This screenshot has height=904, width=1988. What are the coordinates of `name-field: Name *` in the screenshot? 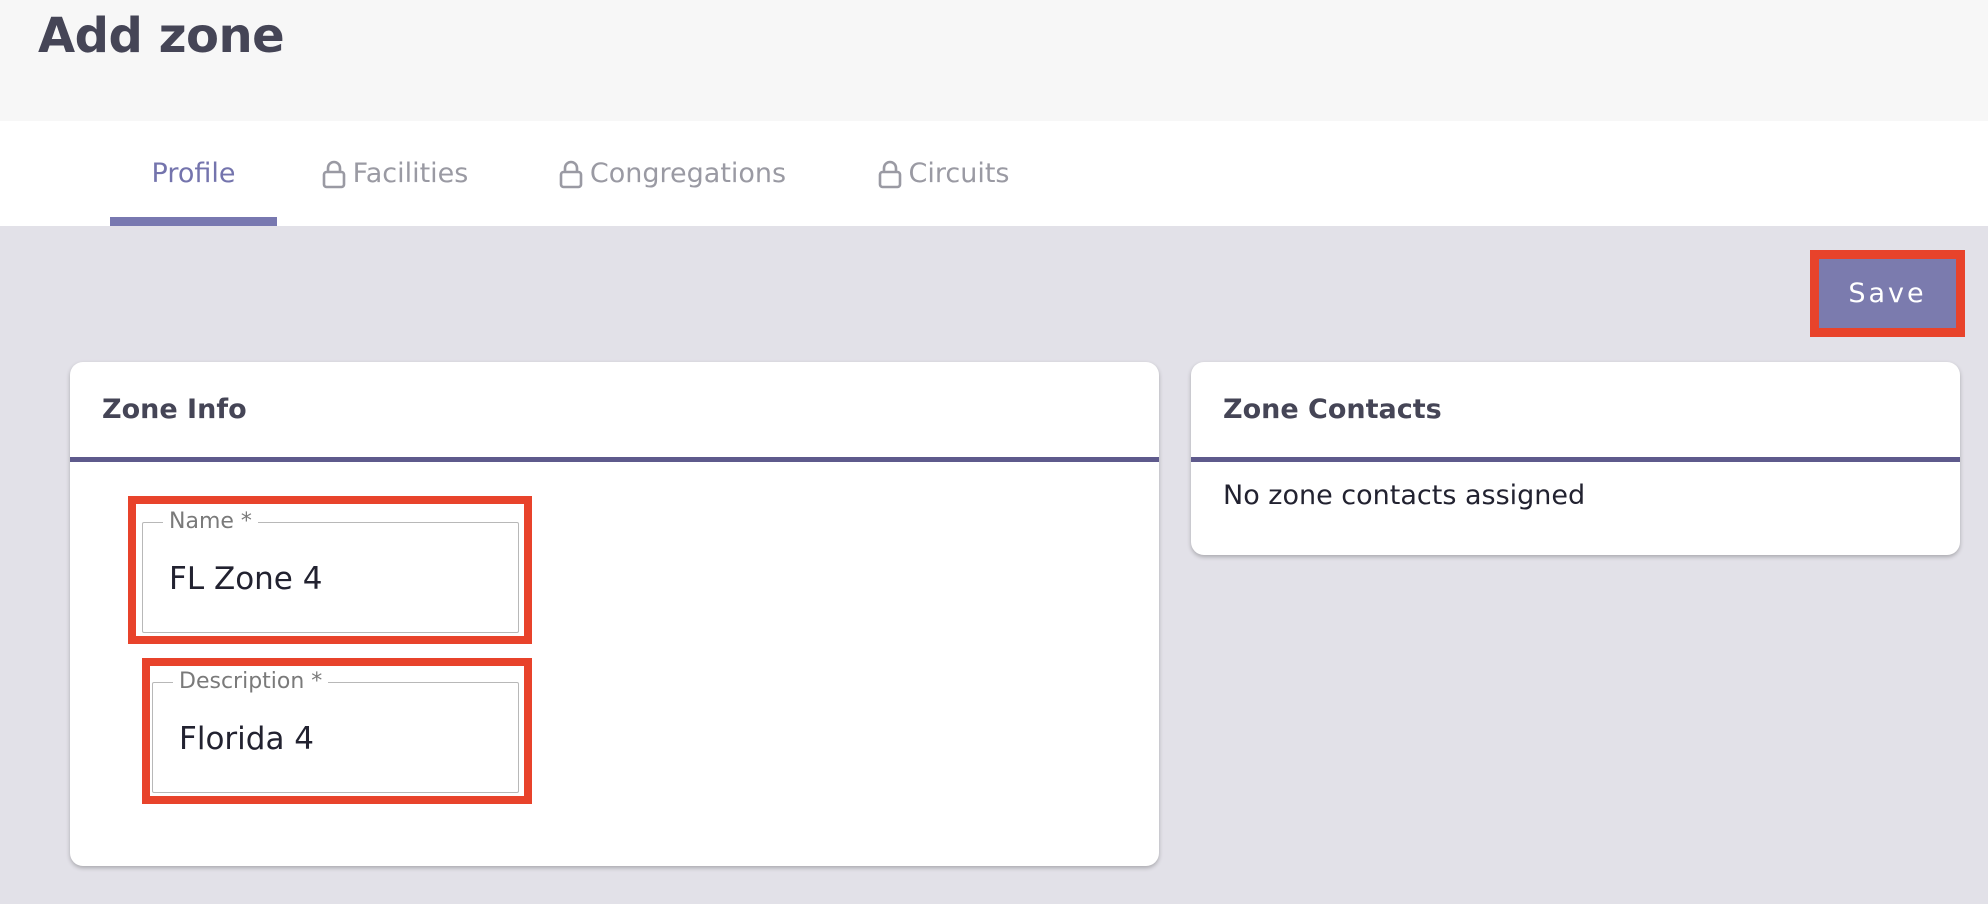 It's located at (330, 571).